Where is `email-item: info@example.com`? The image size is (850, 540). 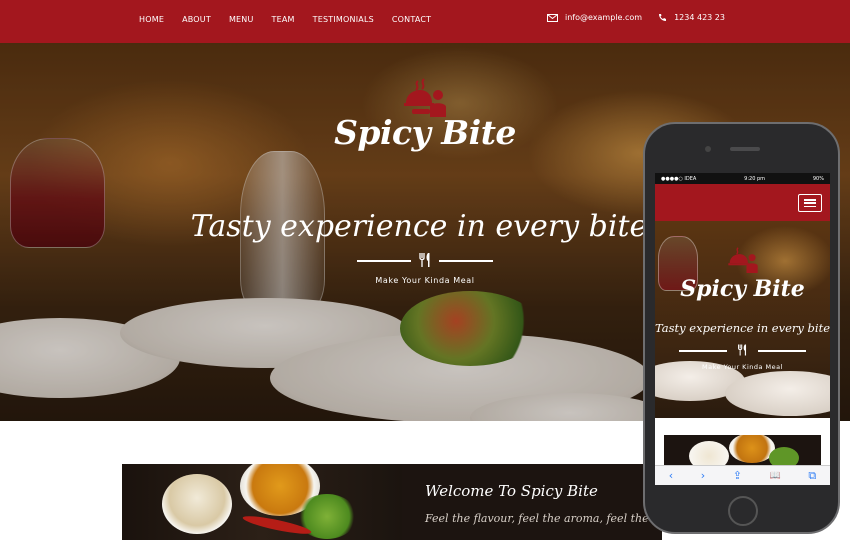
email-item: info@example.com is located at coordinates (594, 17).